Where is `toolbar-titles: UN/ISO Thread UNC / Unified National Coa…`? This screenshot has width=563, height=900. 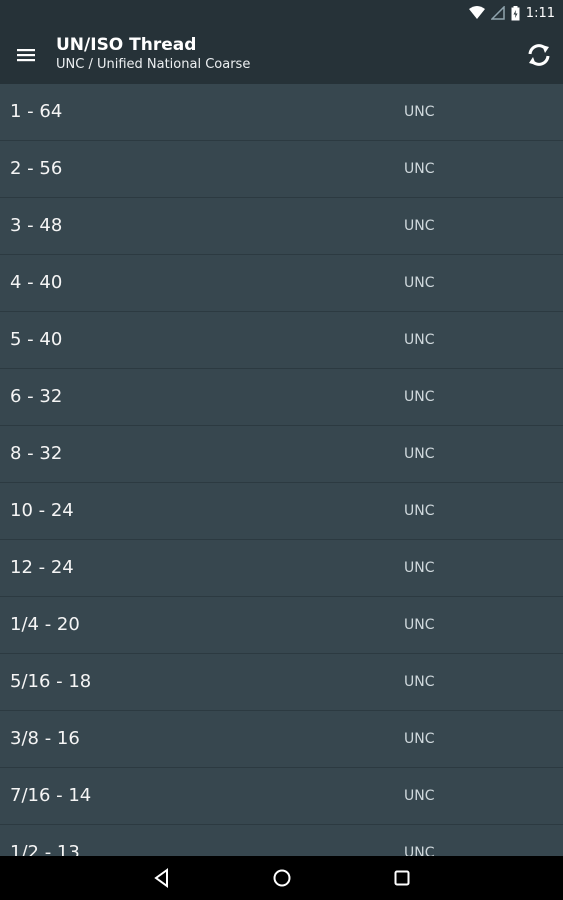
toolbar-titles: UN/ISO Thread UNC / Unified National Coa… is located at coordinates (153, 54).